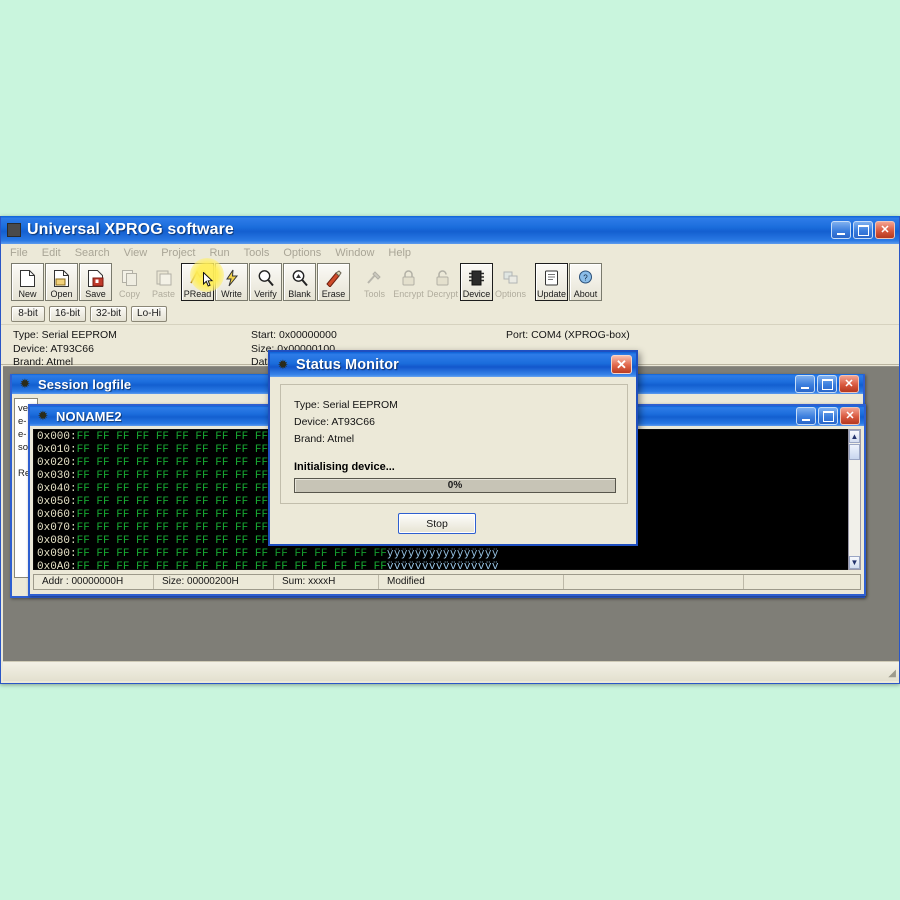 The width and height of the screenshot is (900, 900). What do you see at coordinates (299, 282) in the screenshot?
I see `toolbar-button-blank: Blank` at bounding box center [299, 282].